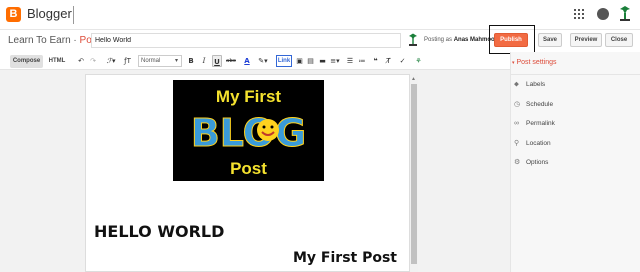  I want to click on insert-image-icon: ▣, so click(299, 61).